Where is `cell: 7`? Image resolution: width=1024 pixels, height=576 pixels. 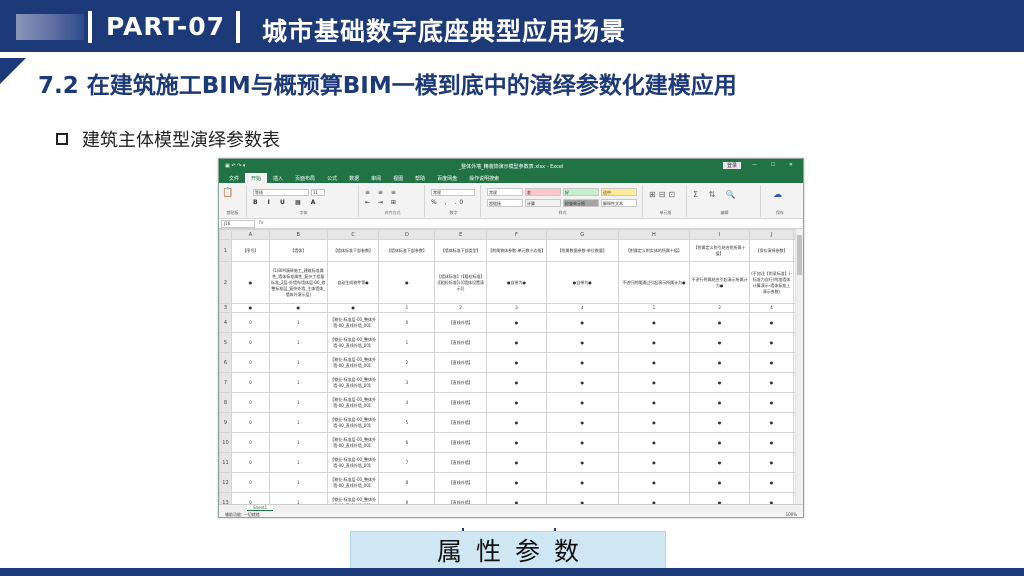
cell: 7 is located at coordinates (407, 462).